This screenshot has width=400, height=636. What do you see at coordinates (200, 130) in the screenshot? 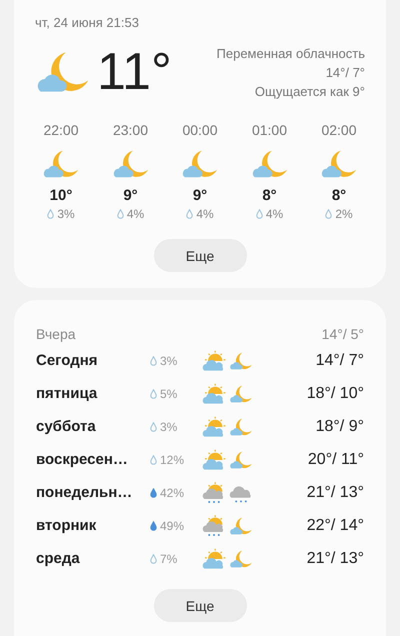
I see `hour-time: 00:00` at bounding box center [200, 130].